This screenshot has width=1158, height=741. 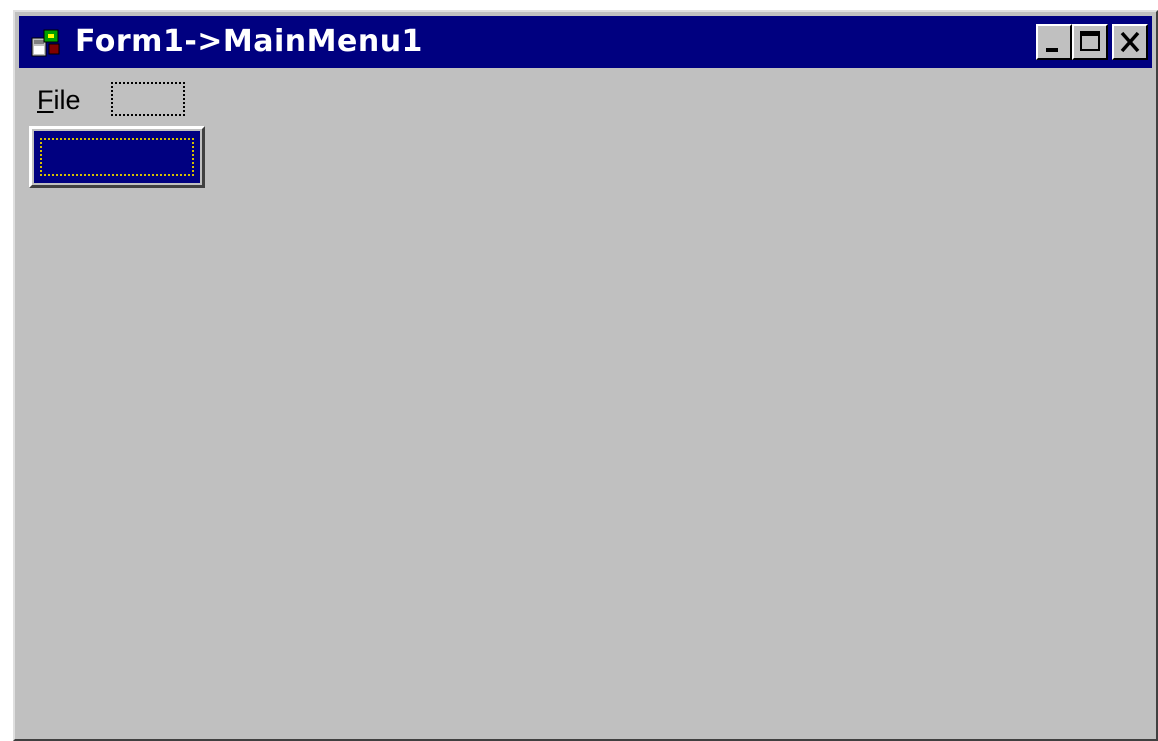 What do you see at coordinates (1054, 42) in the screenshot?
I see `minimize-button` at bounding box center [1054, 42].